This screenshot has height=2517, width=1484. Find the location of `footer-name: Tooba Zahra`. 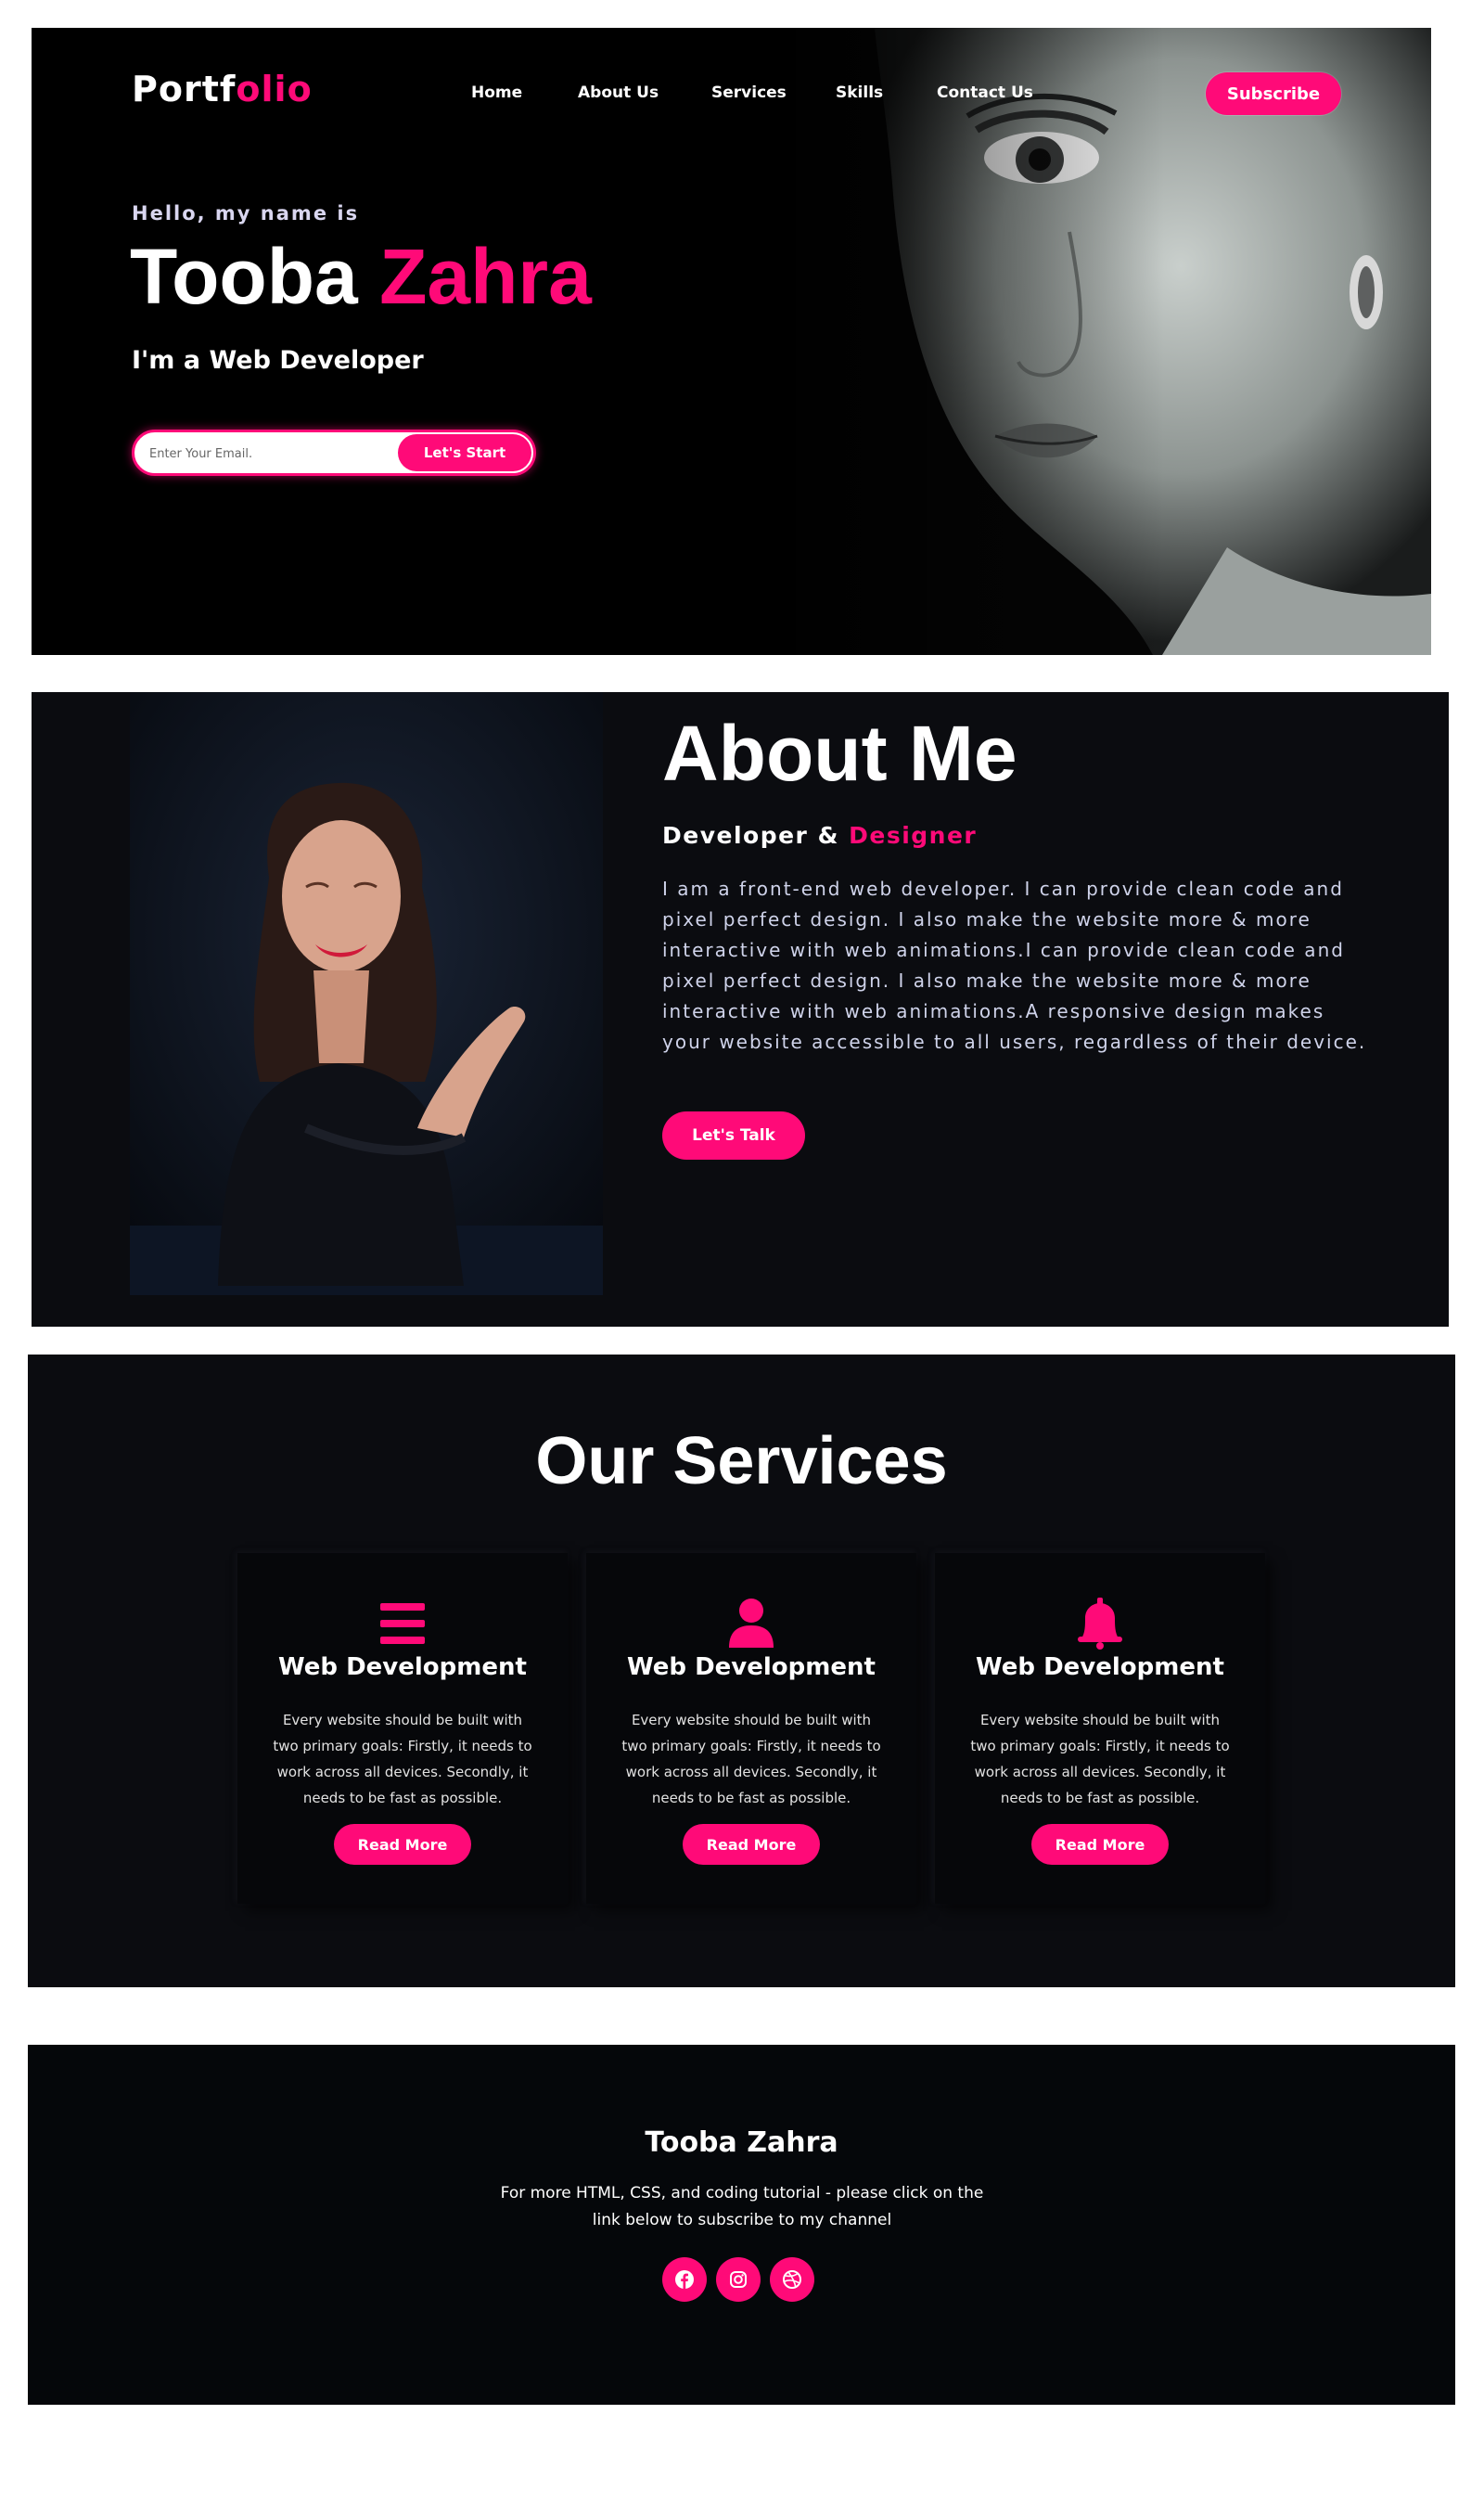

footer-name: Tooba Zahra is located at coordinates (741, 2142).